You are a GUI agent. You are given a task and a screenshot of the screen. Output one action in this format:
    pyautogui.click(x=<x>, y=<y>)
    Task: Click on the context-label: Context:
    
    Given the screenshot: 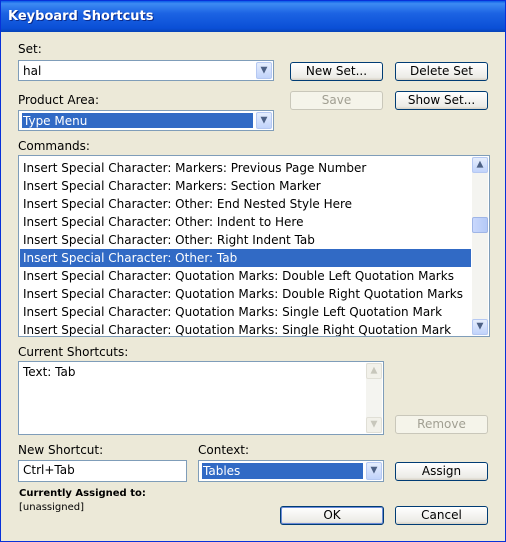 What is the action you would take?
    pyautogui.click(x=224, y=450)
    